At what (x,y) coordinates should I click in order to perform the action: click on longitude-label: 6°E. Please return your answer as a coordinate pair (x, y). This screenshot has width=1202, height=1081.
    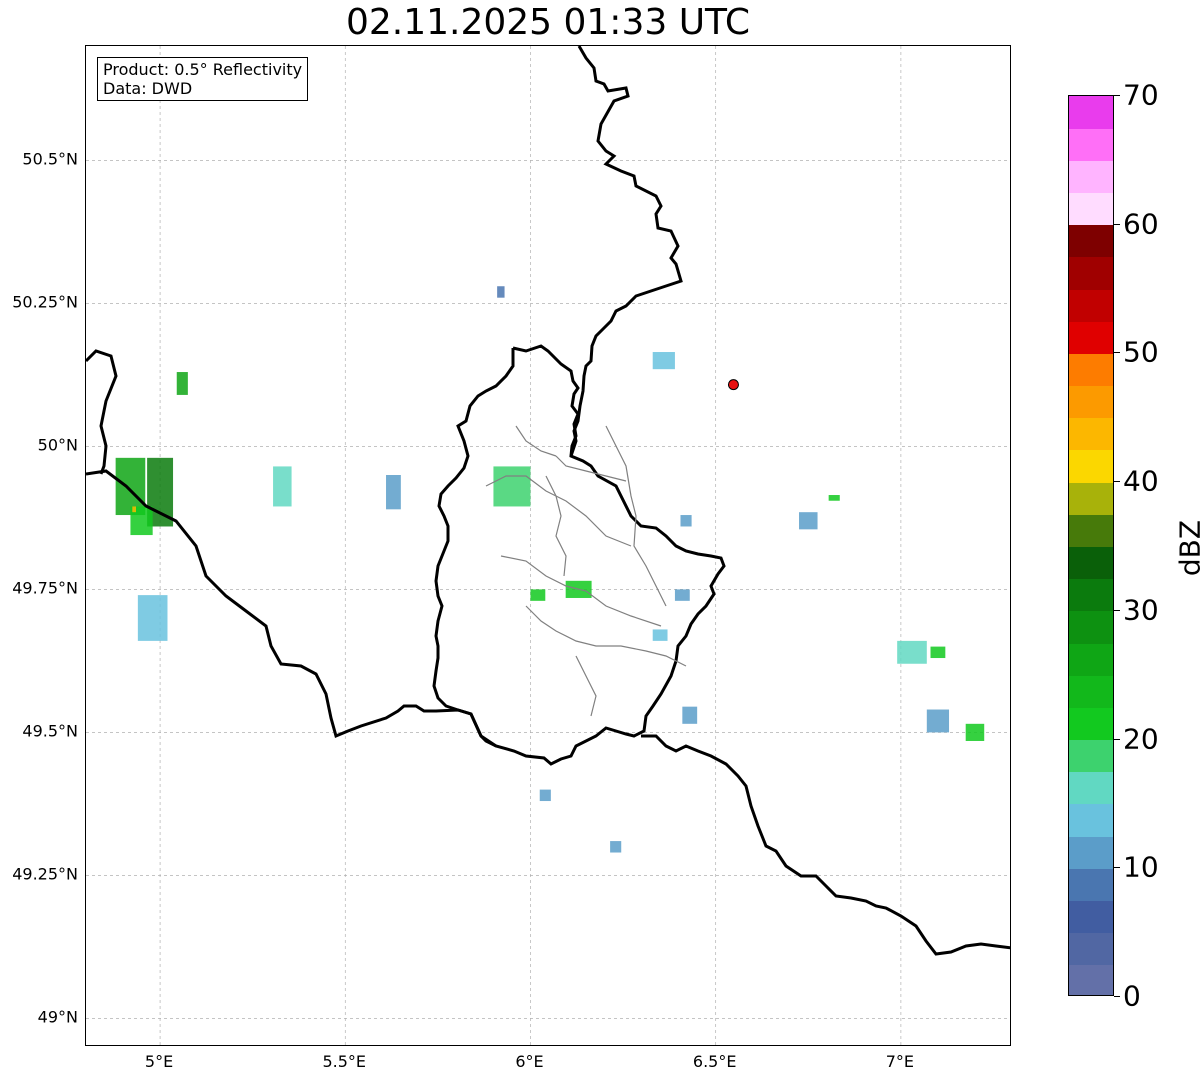
    Looking at the image, I should click on (529, 1061).